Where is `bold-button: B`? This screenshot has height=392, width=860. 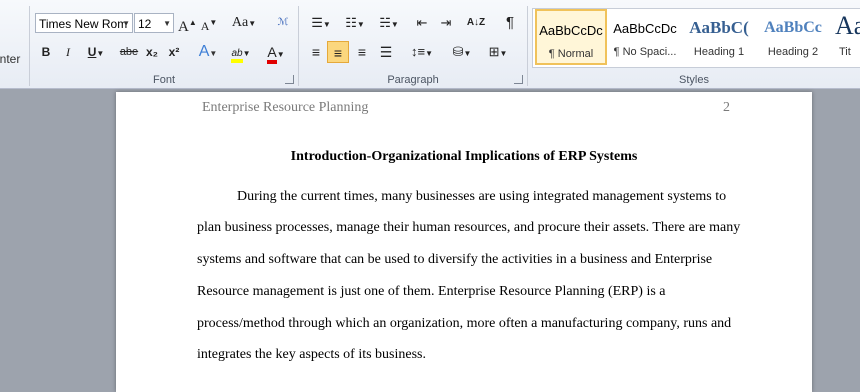
bold-button: B is located at coordinates (46, 52).